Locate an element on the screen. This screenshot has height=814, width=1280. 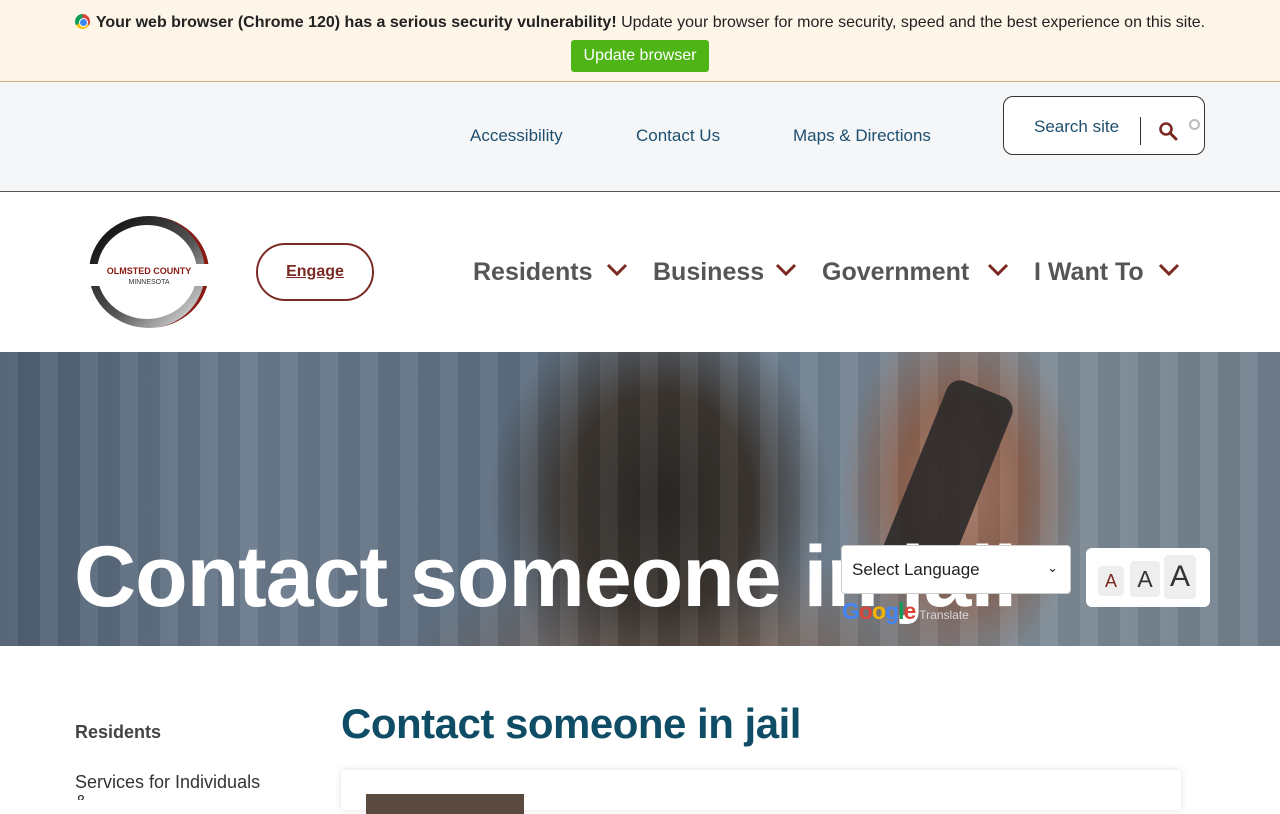
logo-text-county: OLMSTED COUNTY is located at coordinates (149, 271).